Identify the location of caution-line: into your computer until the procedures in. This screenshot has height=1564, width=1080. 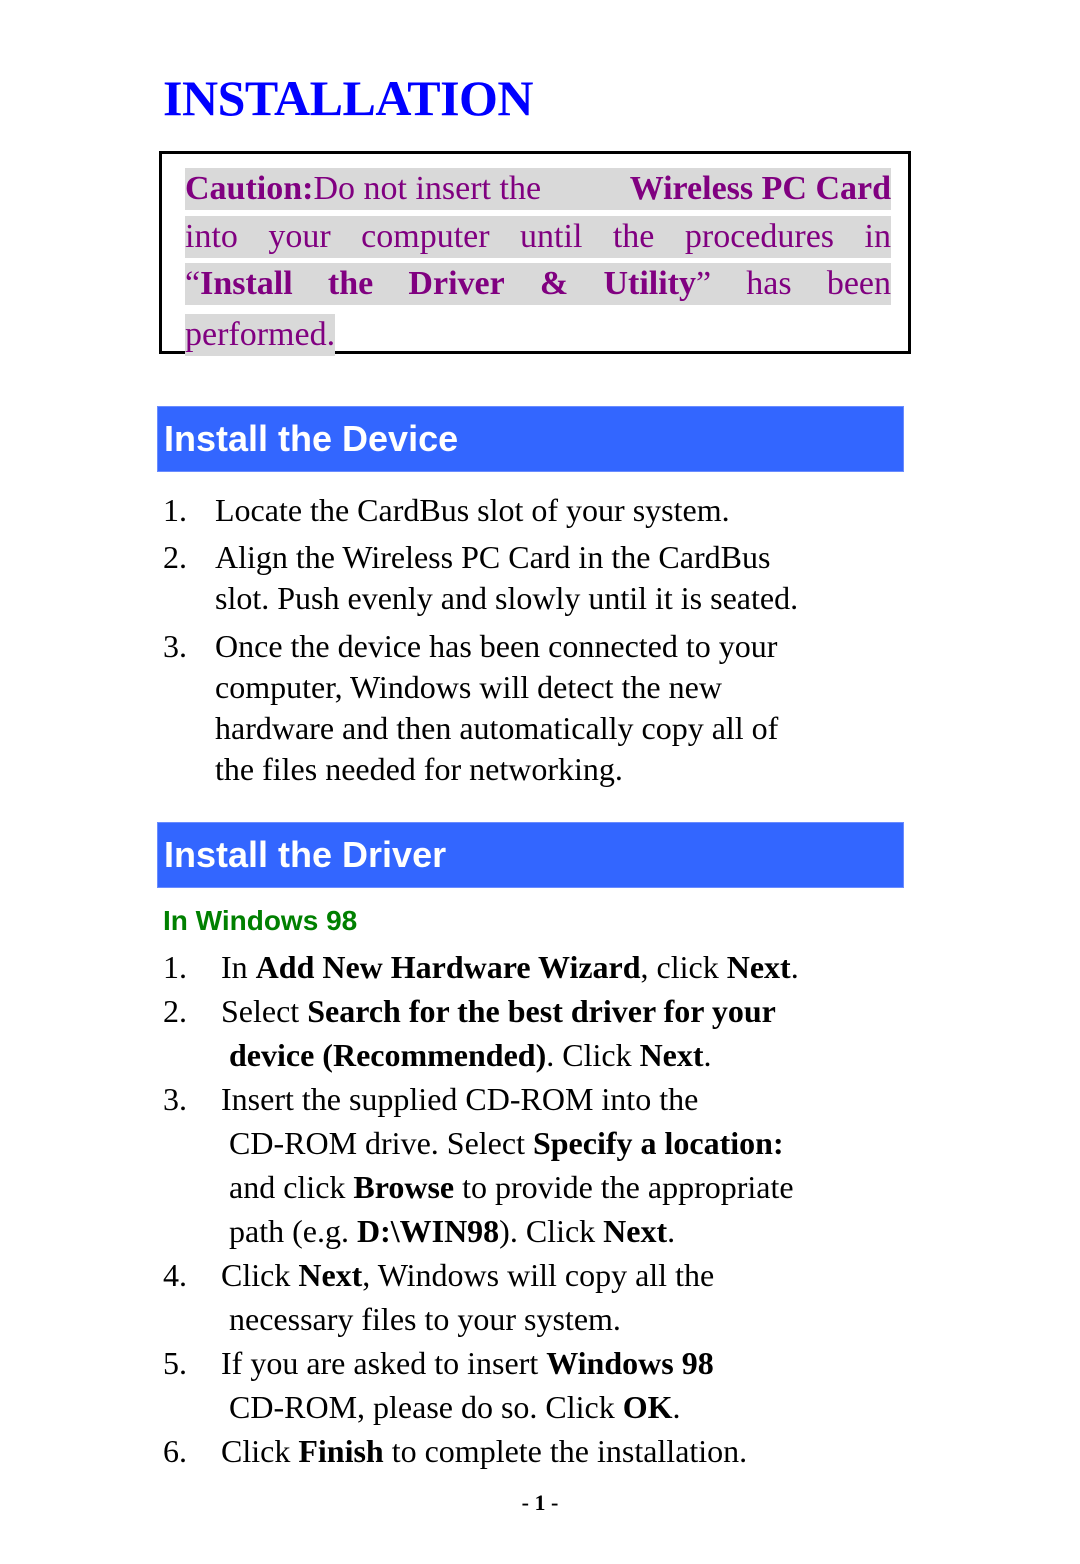
(538, 239).